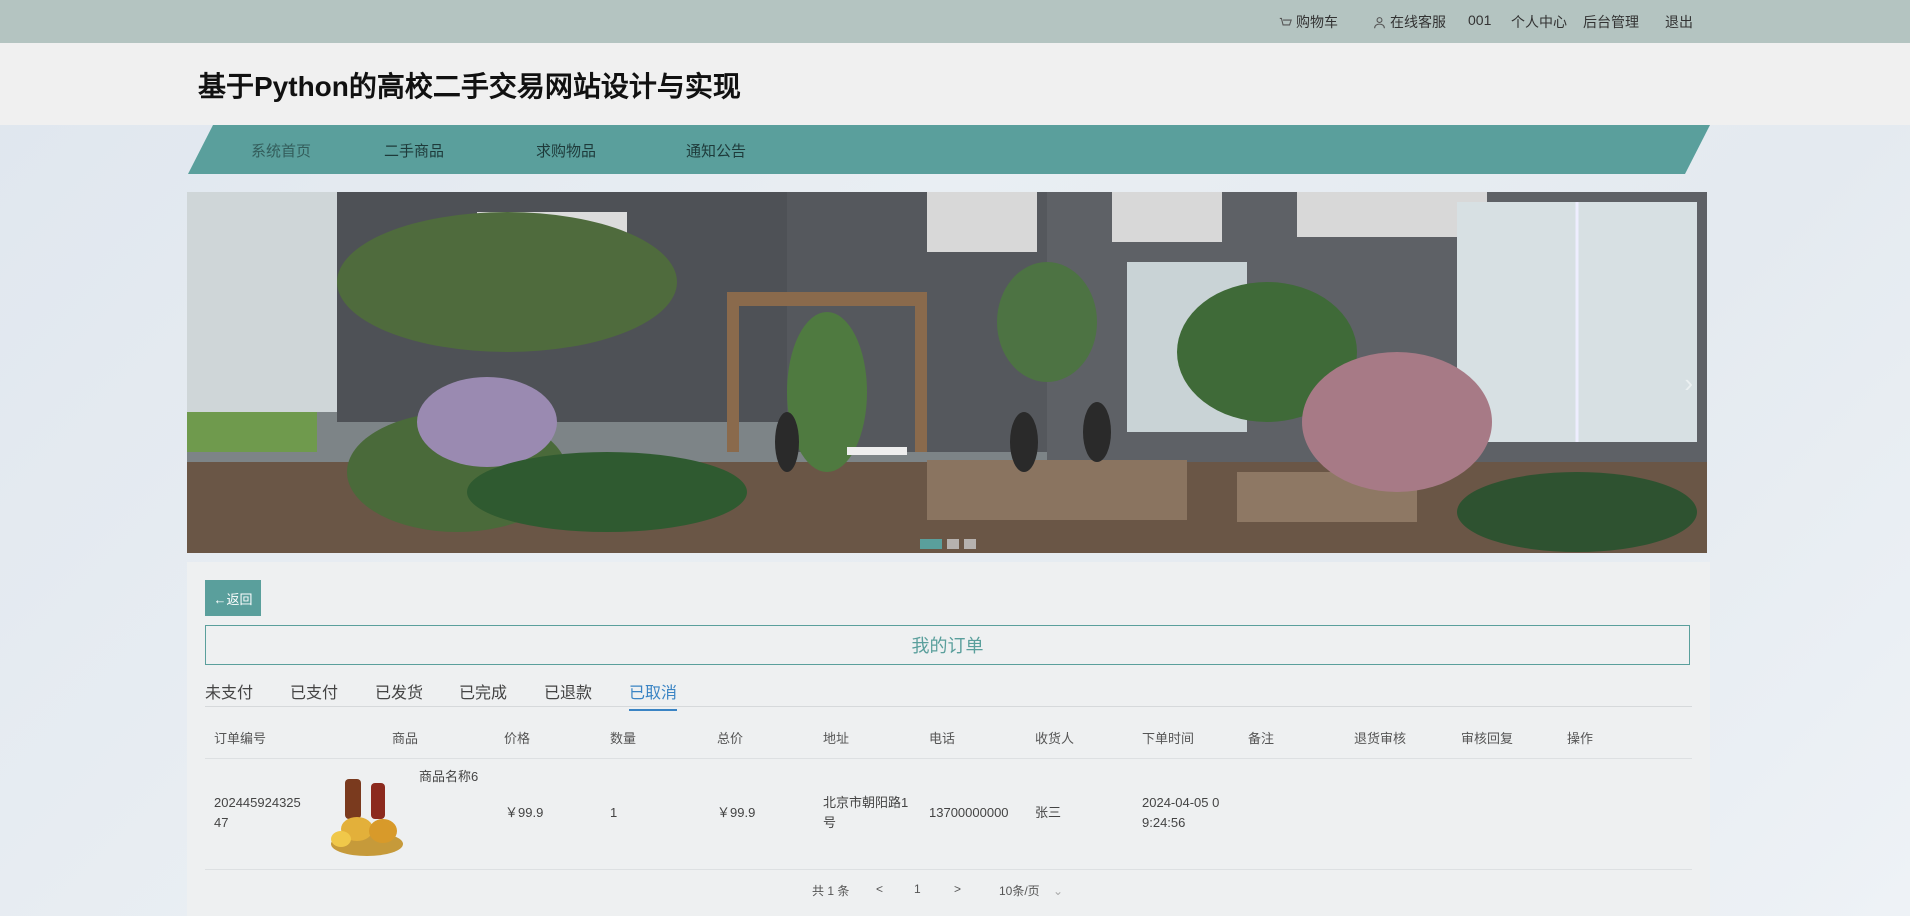  I want to click on user-service-icon, so click(1379, 22).